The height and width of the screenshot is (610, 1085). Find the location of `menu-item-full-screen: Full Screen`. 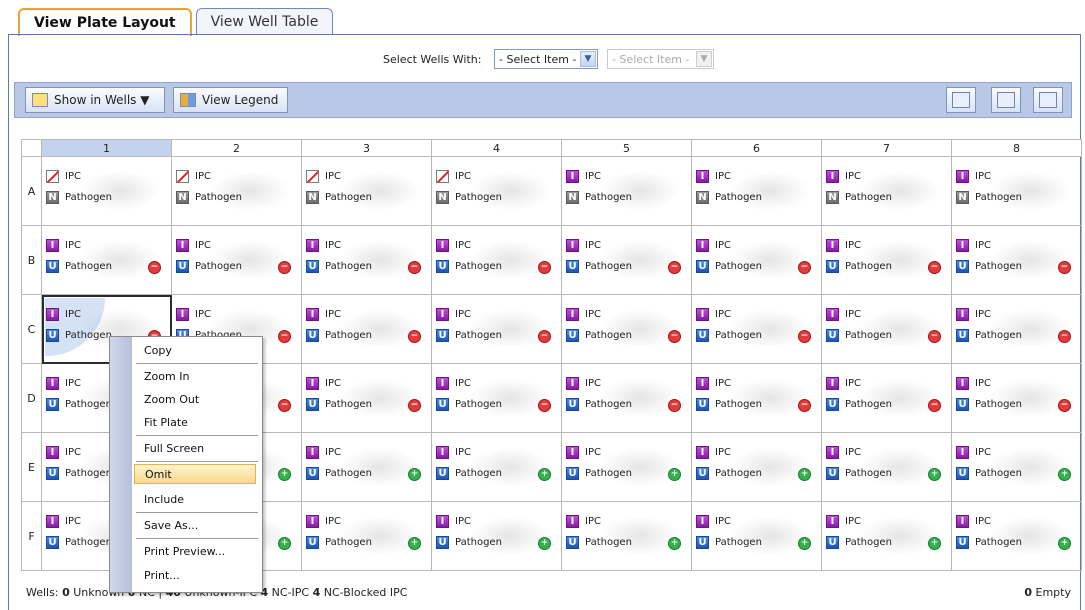

menu-item-full-screen: Full Screen is located at coordinates (174, 448).